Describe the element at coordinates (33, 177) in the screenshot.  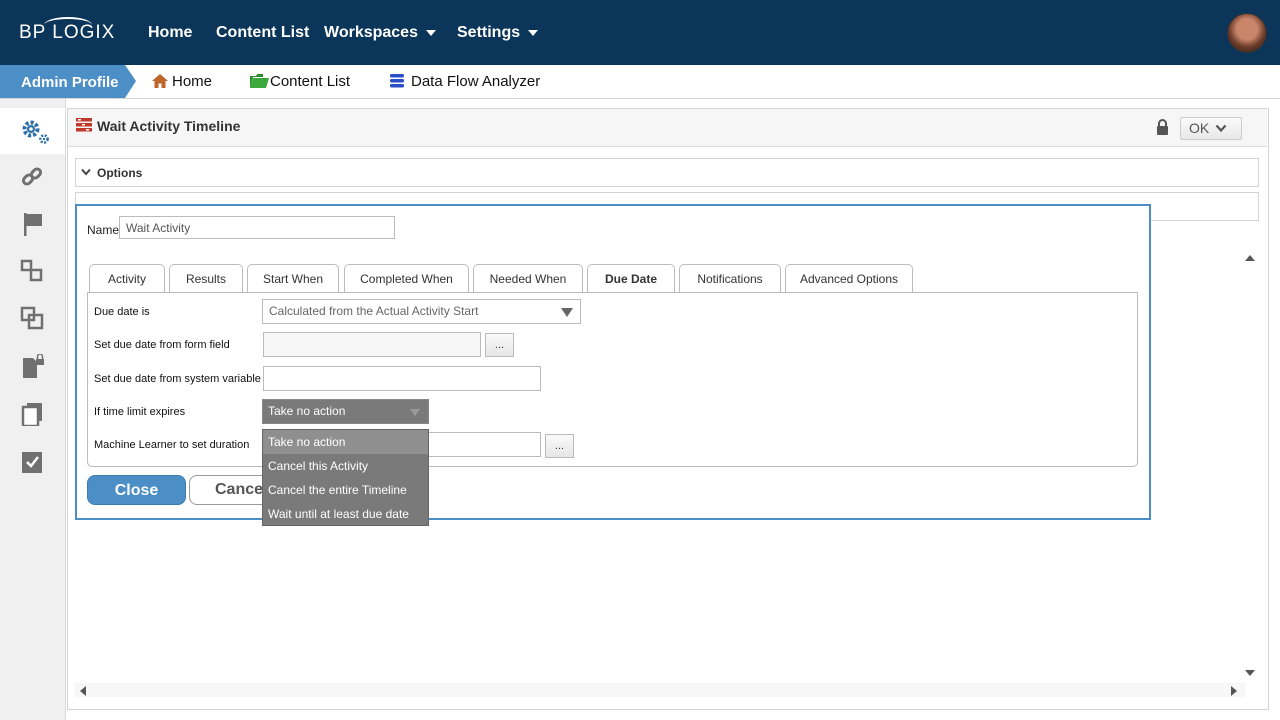
I see `link-icon` at that location.